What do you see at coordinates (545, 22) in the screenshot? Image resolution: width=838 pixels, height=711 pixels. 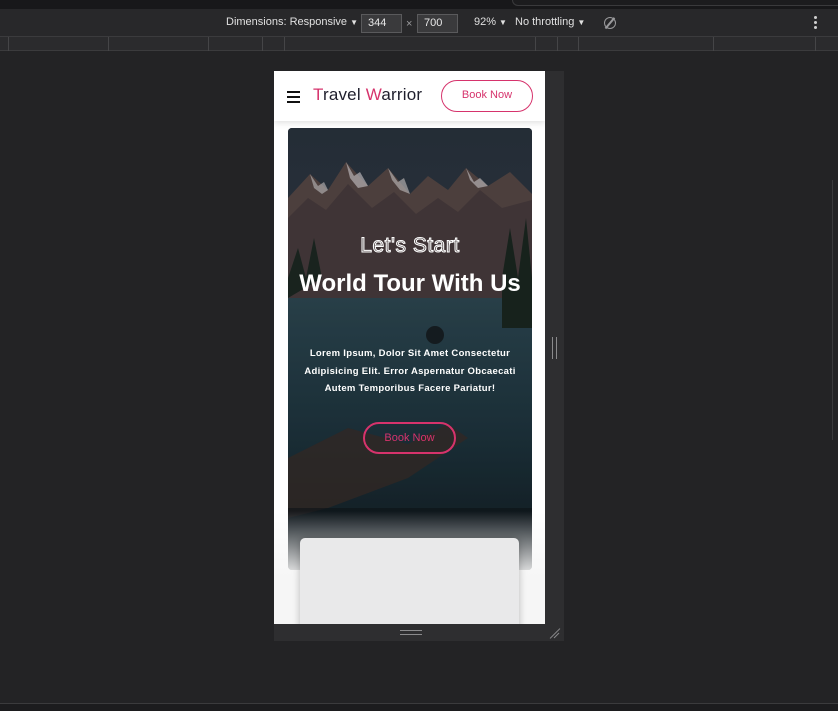 I see `throttling-label: No throttling` at bounding box center [545, 22].